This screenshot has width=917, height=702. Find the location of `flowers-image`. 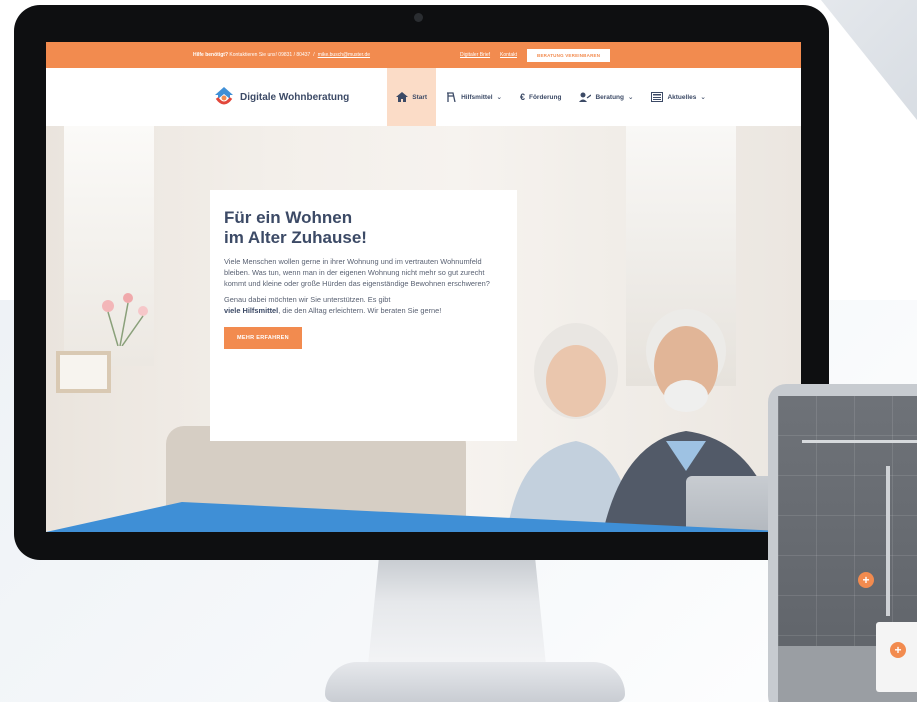

flowers-image is located at coordinates (125, 319).